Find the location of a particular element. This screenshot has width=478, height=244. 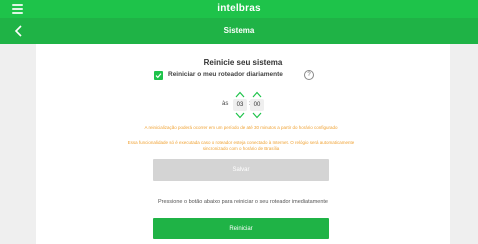

section-heading: Reinicie seu sistema is located at coordinates (243, 62).